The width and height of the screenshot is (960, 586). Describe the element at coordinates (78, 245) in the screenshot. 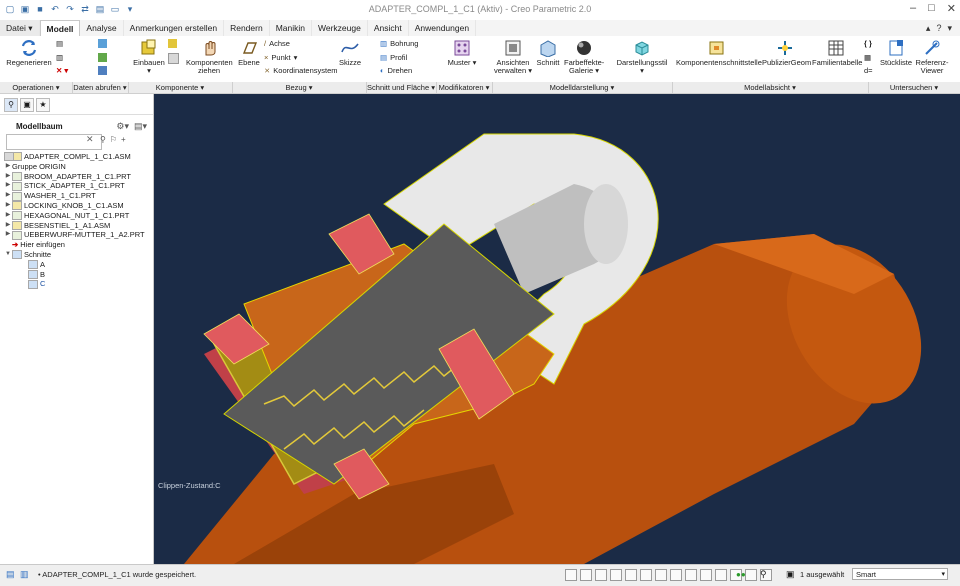

I see `model-tree-item: ➔ Hier einfügen` at that location.